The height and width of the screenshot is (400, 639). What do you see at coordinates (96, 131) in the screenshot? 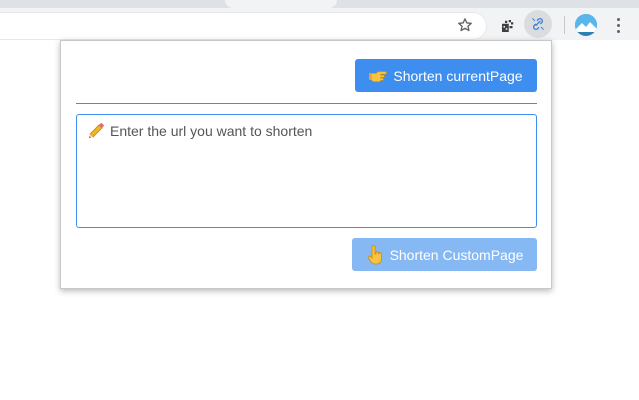
I see `pencil-icon` at bounding box center [96, 131].